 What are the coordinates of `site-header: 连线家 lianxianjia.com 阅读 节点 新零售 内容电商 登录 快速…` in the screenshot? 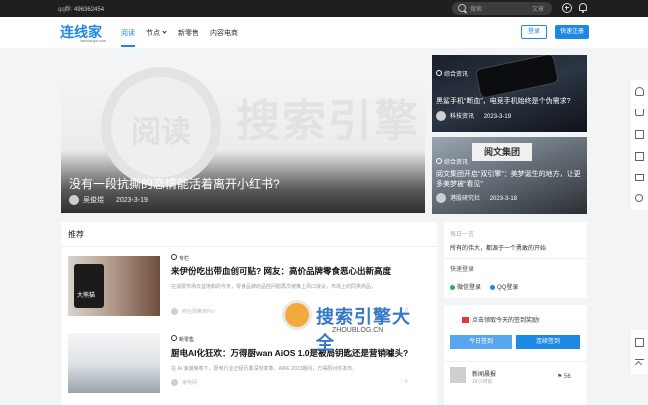 It's located at (324, 32).